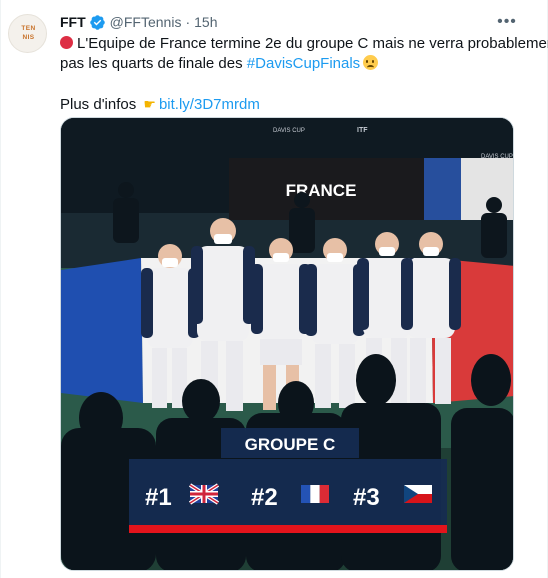  Describe the element at coordinates (289, 131) in the screenshot. I see `sponsor-1: DAVIS CUP` at that location.